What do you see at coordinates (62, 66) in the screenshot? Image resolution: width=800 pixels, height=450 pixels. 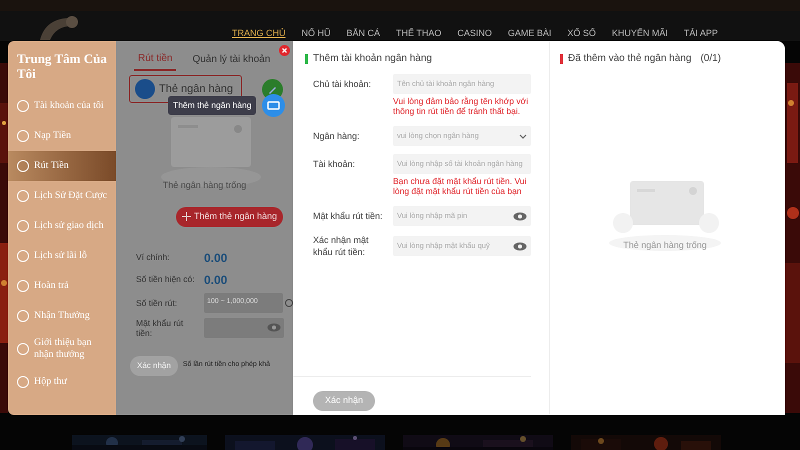 I see `sidebar-title: Trung Tâm Của Tôi` at bounding box center [62, 66].